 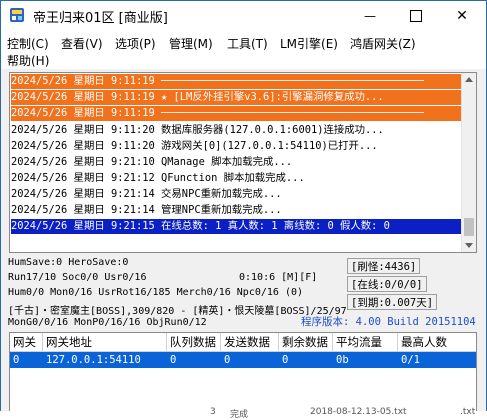 What do you see at coordinates (28, 60) in the screenshot?
I see `menu-help: 帮助(H)` at bounding box center [28, 60].